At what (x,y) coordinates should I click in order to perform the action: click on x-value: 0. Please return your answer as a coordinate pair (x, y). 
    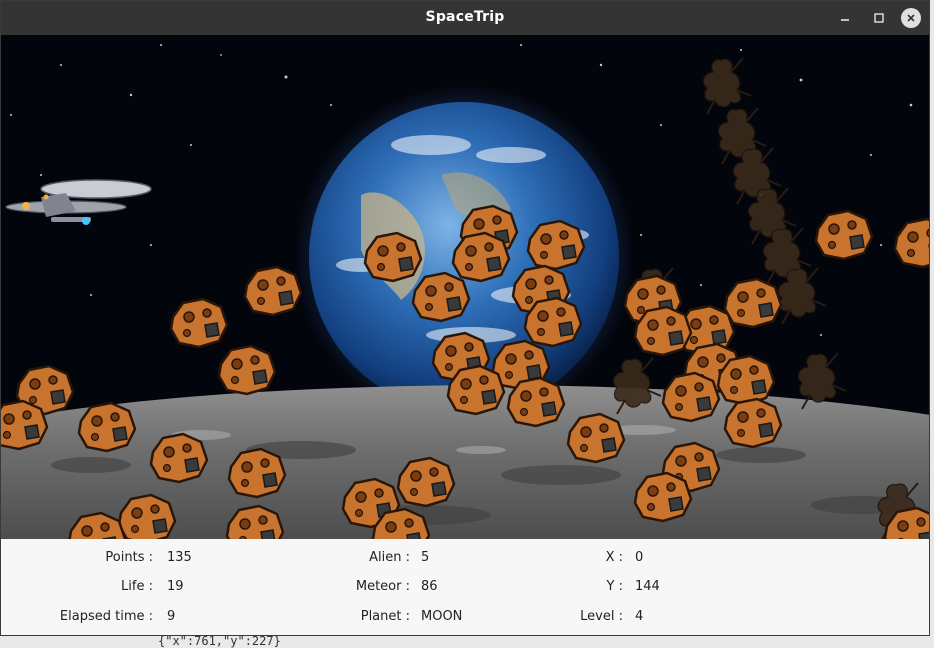
    Looking at the image, I should click on (639, 557).